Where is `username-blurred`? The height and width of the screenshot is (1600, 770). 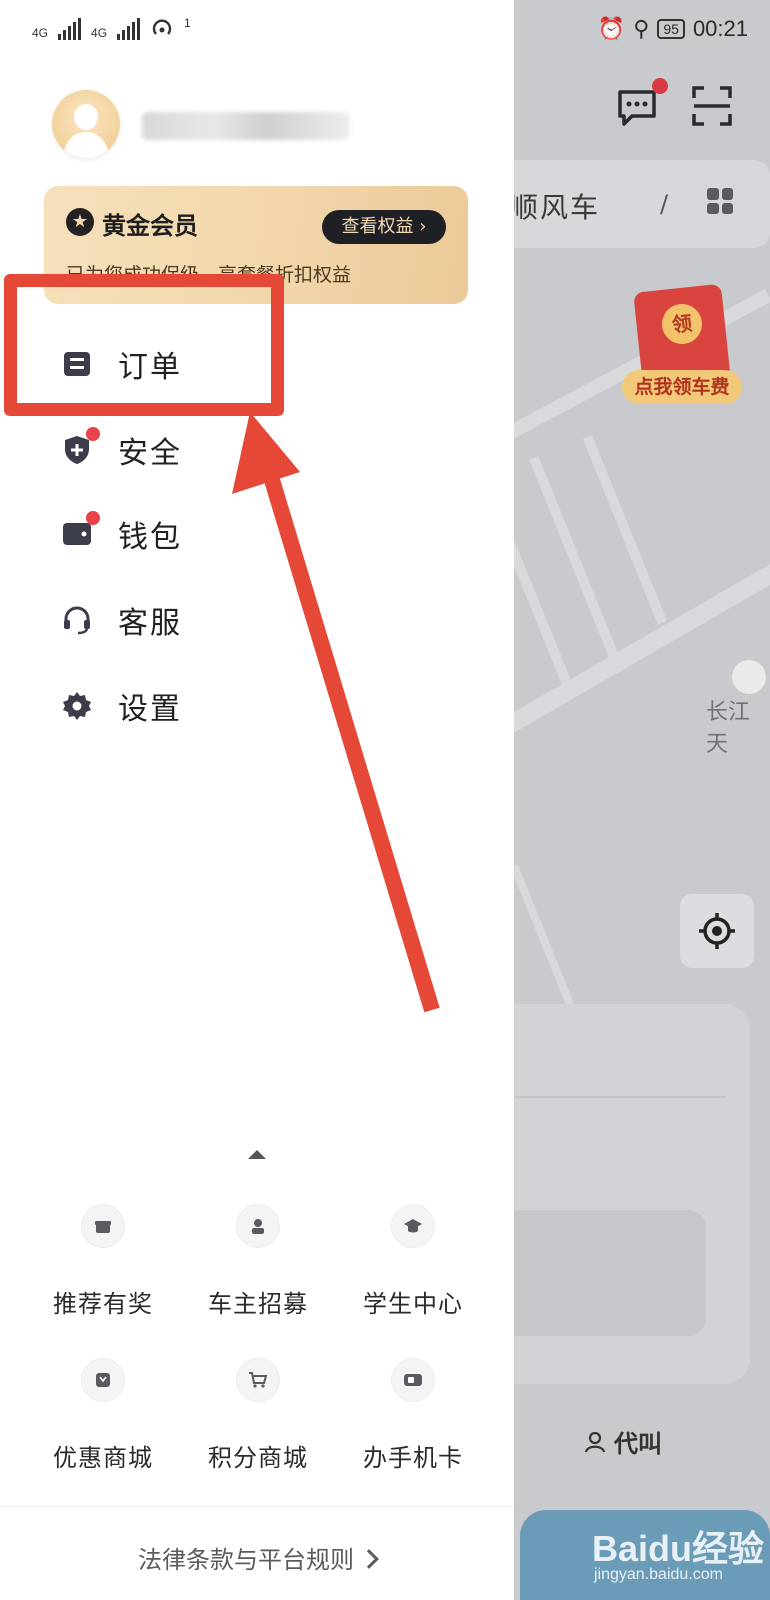
username-blurred is located at coordinates (246, 126).